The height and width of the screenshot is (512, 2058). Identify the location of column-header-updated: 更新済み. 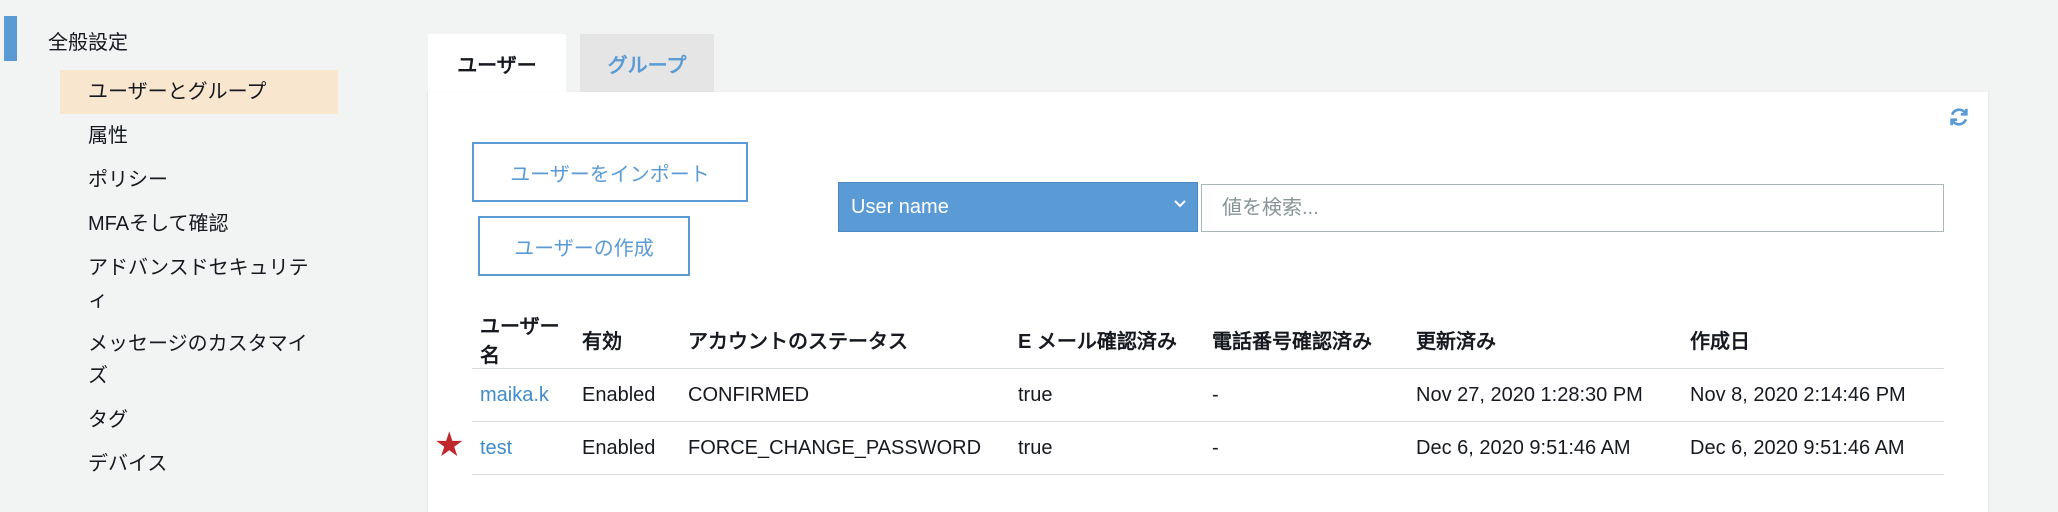
(1545, 339).